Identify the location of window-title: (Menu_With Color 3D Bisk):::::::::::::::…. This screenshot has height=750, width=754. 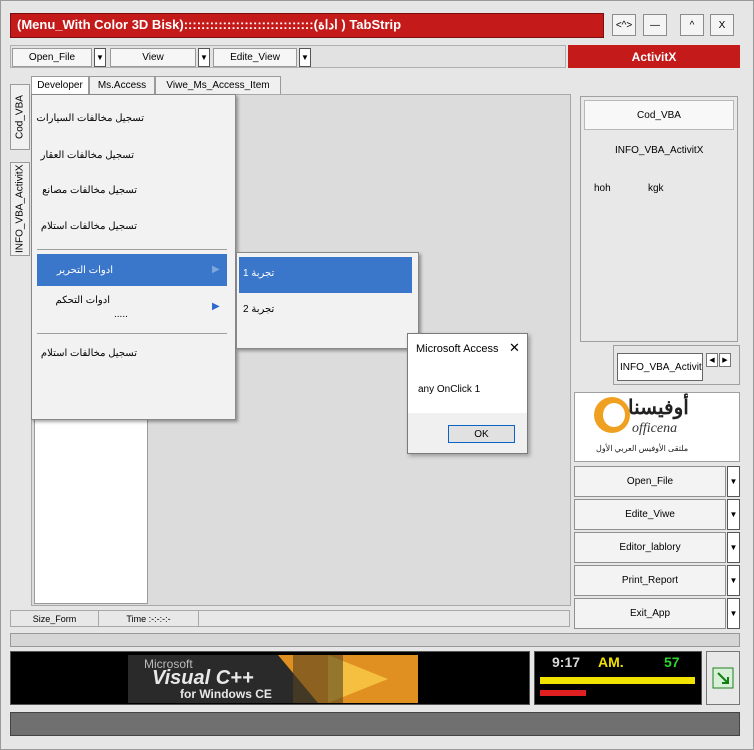
(209, 24).